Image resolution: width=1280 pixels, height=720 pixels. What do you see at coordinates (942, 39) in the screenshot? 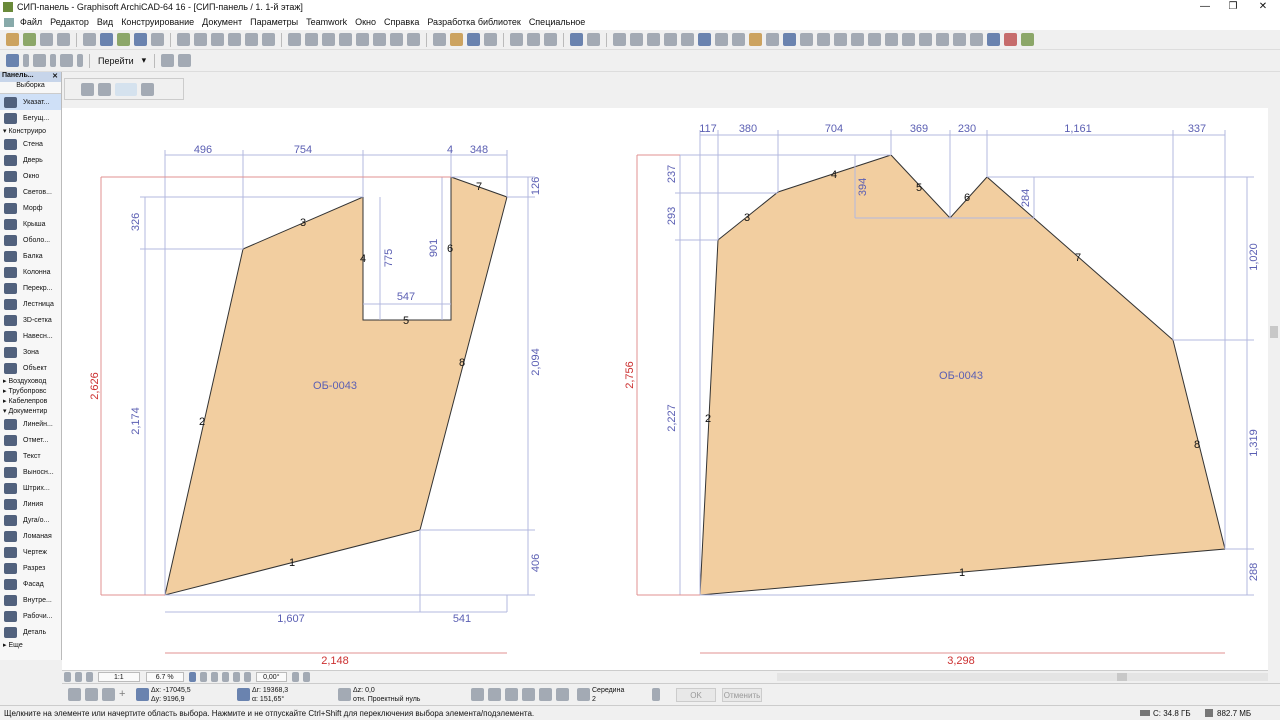
I see `fillet-icon` at bounding box center [942, 39].